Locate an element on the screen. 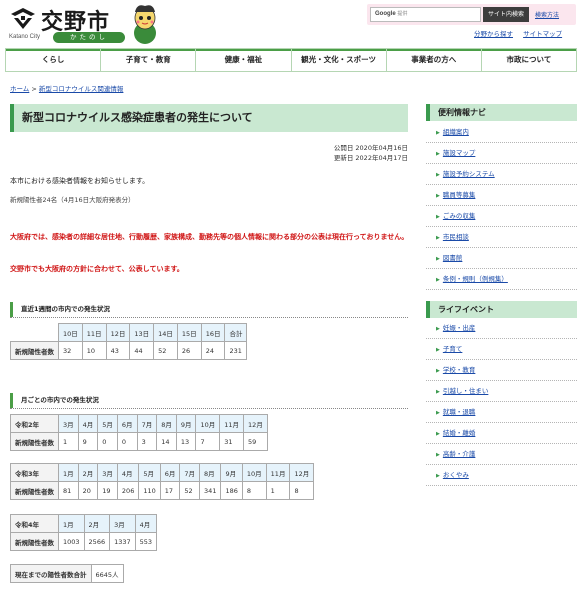 This screenshot has height=591, width=580. logo-subtitle-jp: かたのし is located at coordinates (89, 37).